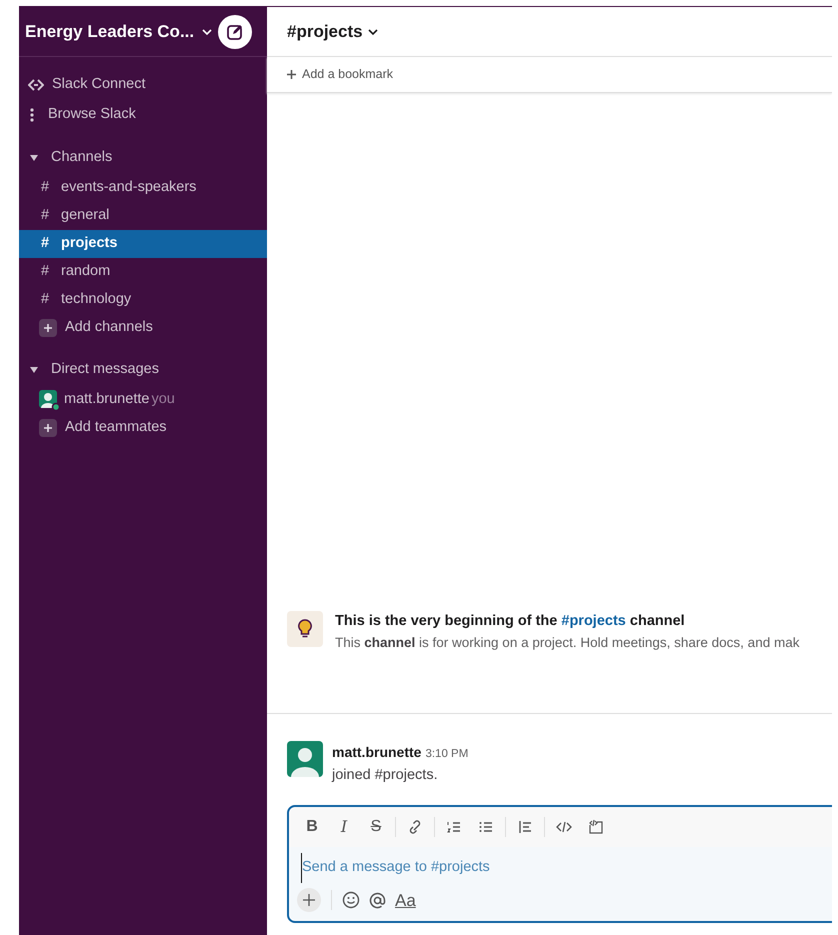  Describe the element at coordinates (446, 754) in the screenshot. I see `message-time: 3:10 PM` at that location.